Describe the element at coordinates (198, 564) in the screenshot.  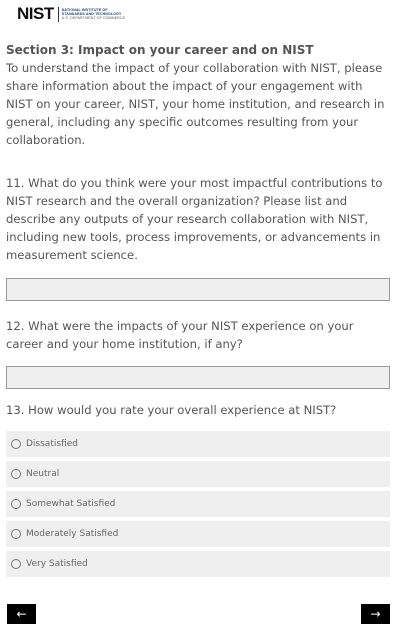
I see `option-very-satisfied: Very Satisfied` at that location.